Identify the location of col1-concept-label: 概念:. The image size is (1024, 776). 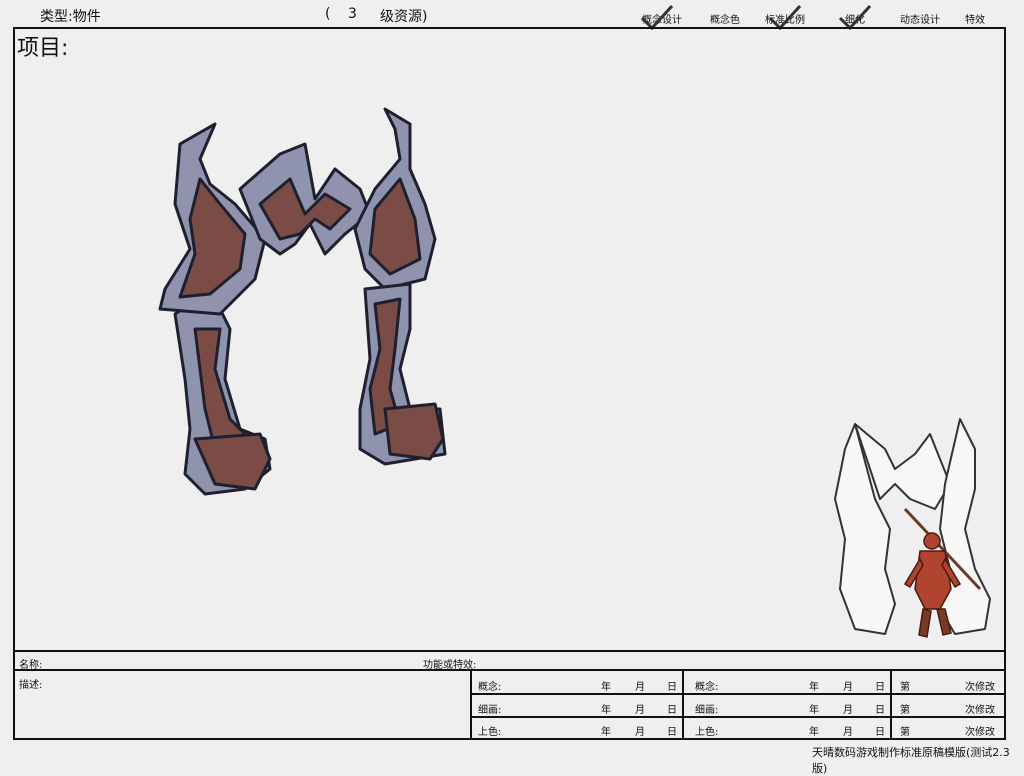
(490, 687).